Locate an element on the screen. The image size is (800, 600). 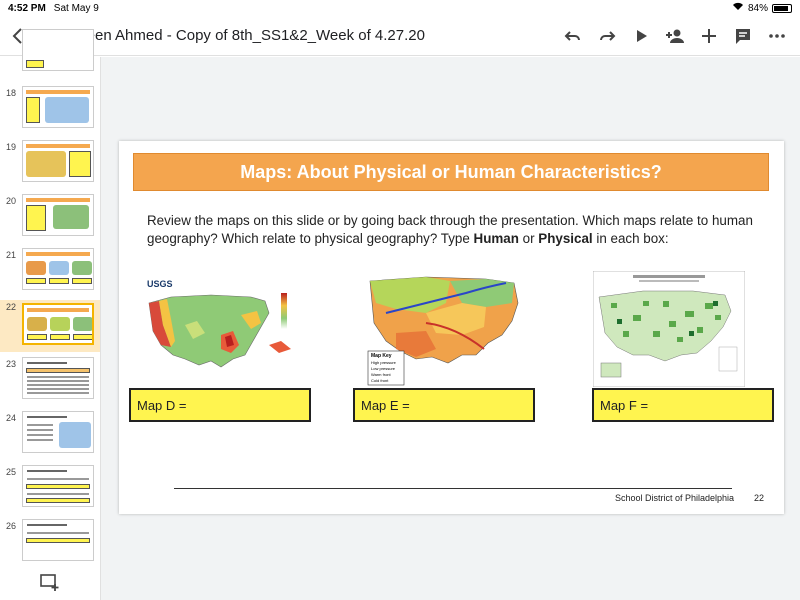
slide-thumbnail-26: 26 is located at coordinates (50, 544).